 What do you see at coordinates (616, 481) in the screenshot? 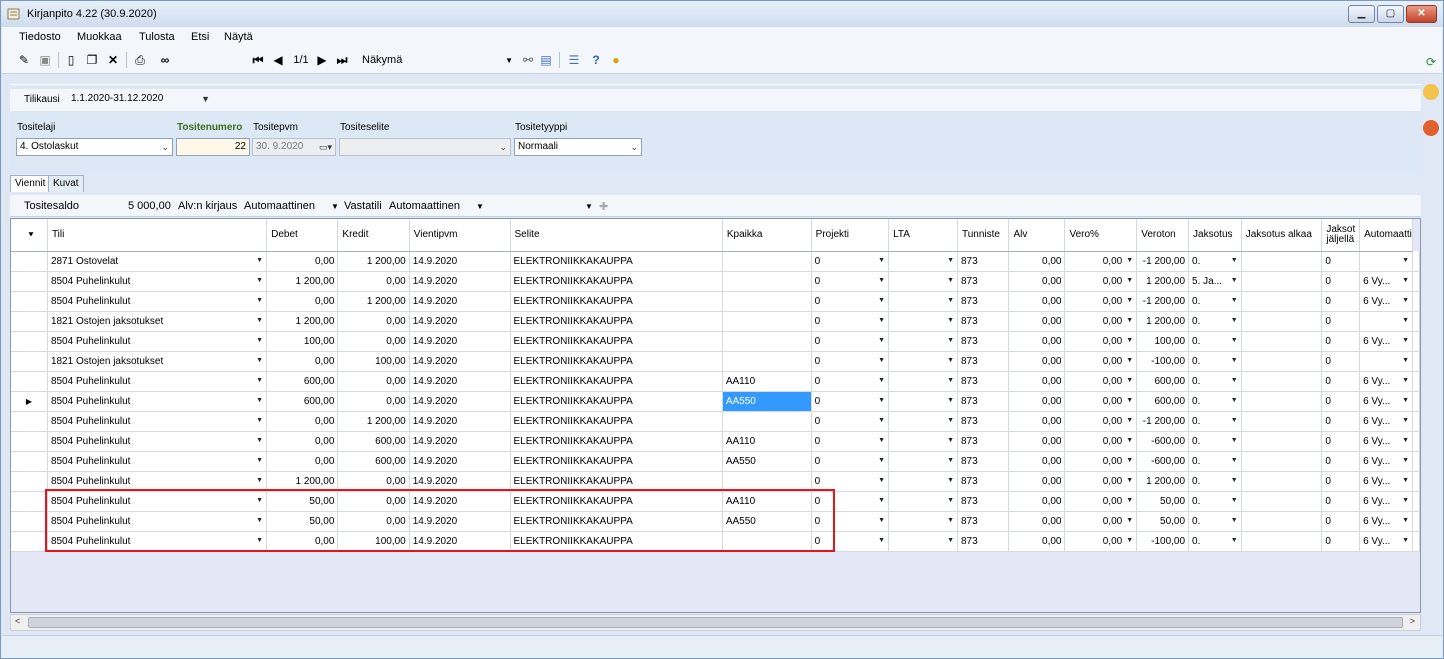
I see `cell-selite: ELEKTRONIIKKAKAUPPA` at bounding box center [616, 481].